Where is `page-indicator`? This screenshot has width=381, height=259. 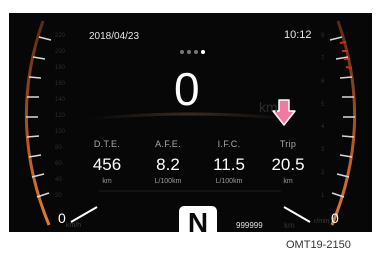 page-indicator is located at coordinates (192, 52).